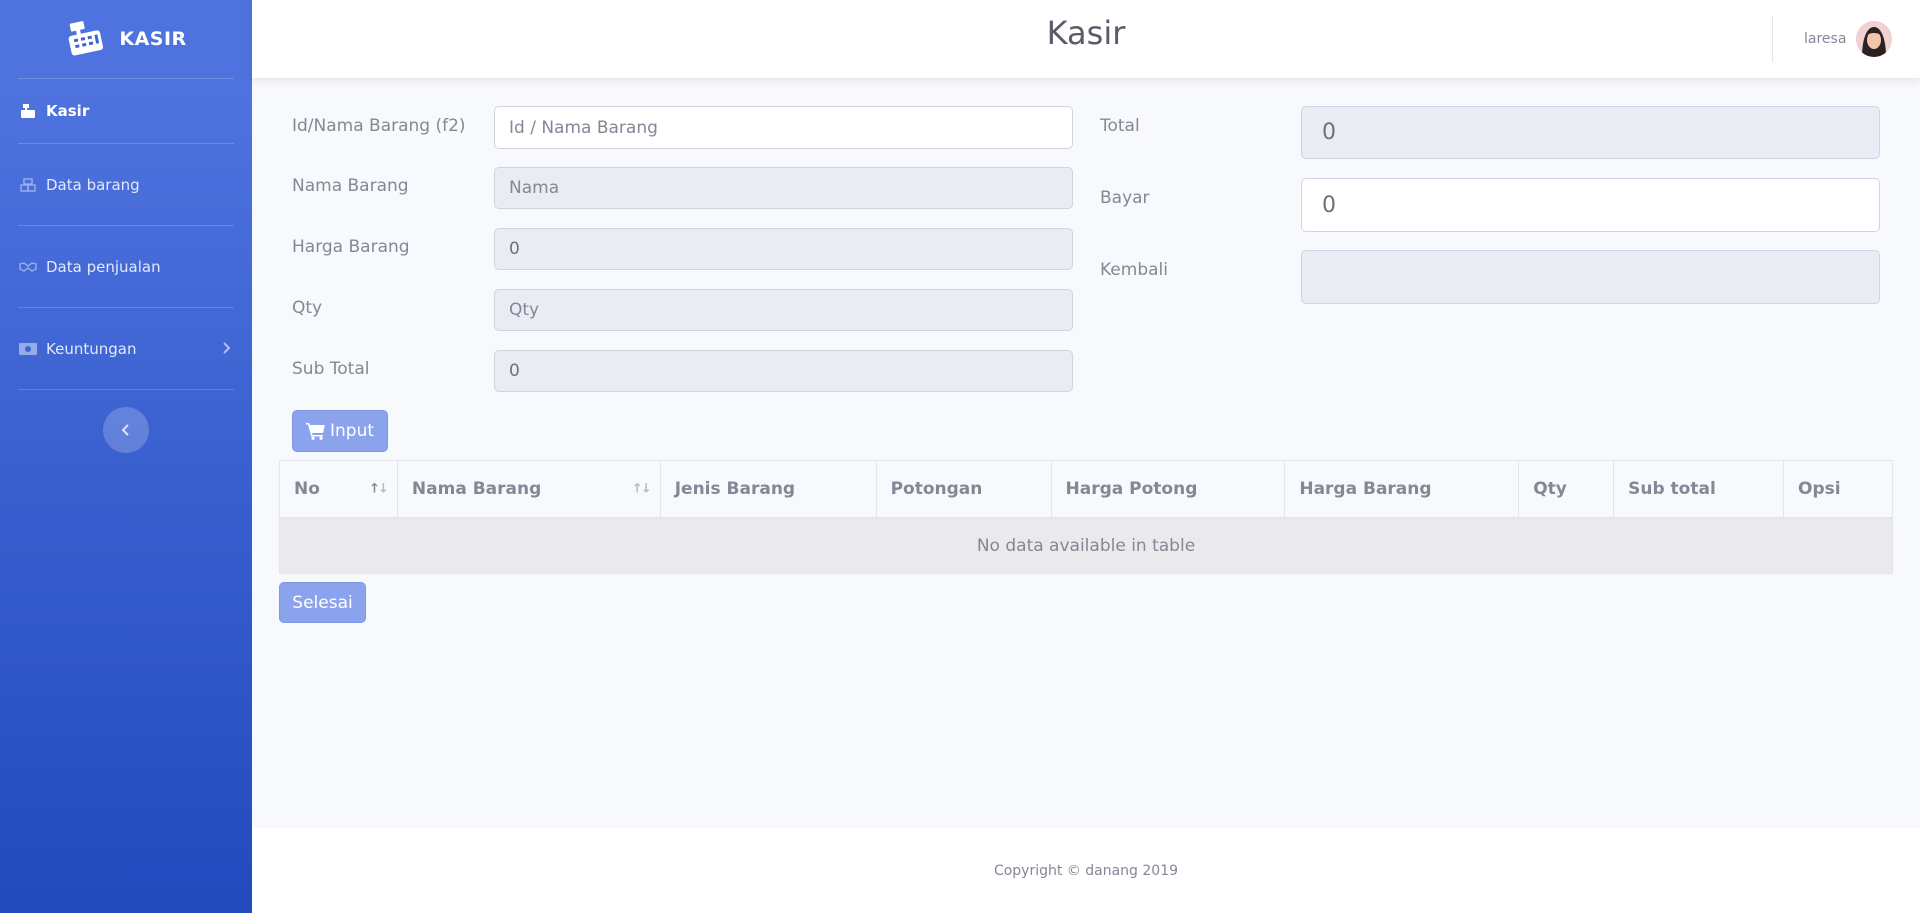 The image size is (1920, 913). I want to click on chevron-right-icon, so click(226, 349).